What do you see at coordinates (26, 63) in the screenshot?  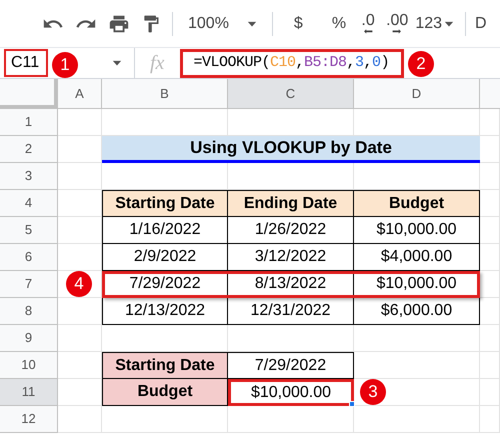 I see `name-box: C11` at bounding box center [26, 63].